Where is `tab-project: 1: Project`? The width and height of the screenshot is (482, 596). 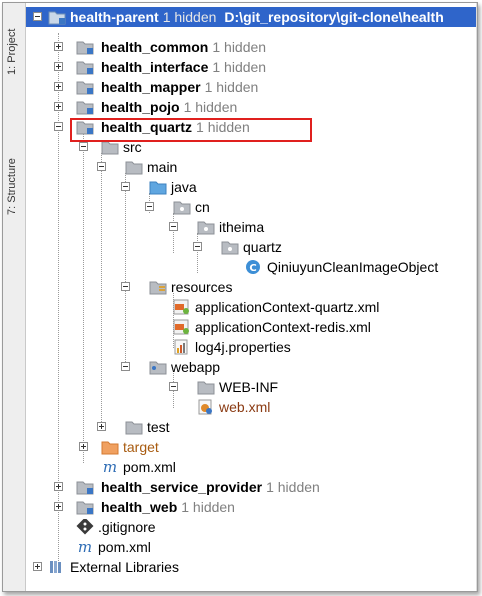 tab-project: 1: Project is located at coordinates (14, 40).